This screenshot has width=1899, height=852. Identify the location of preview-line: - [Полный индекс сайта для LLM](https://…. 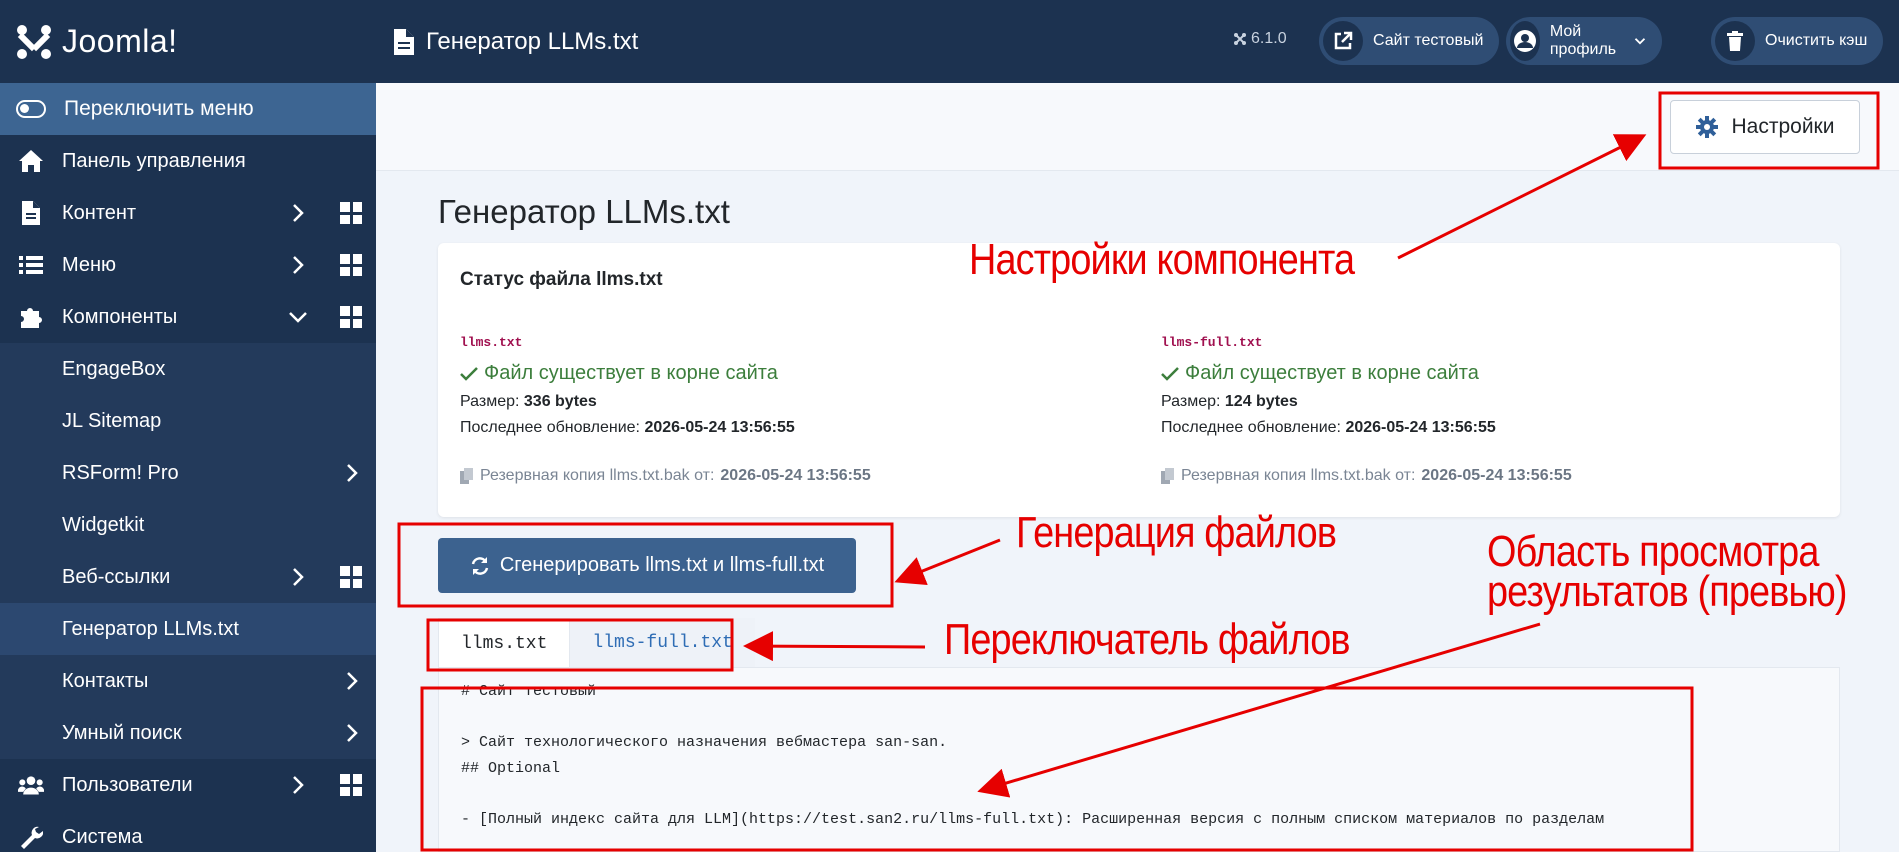
(1033, 819).